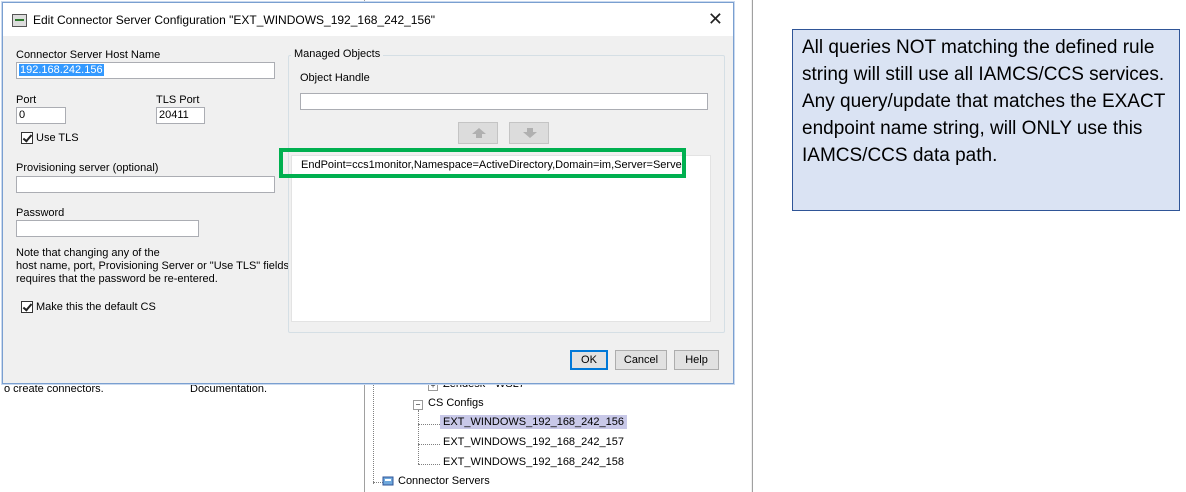  What do you see at coordinates (107, 228) in the screenshot?
I see `password-field` at bounding box center [107, 228].